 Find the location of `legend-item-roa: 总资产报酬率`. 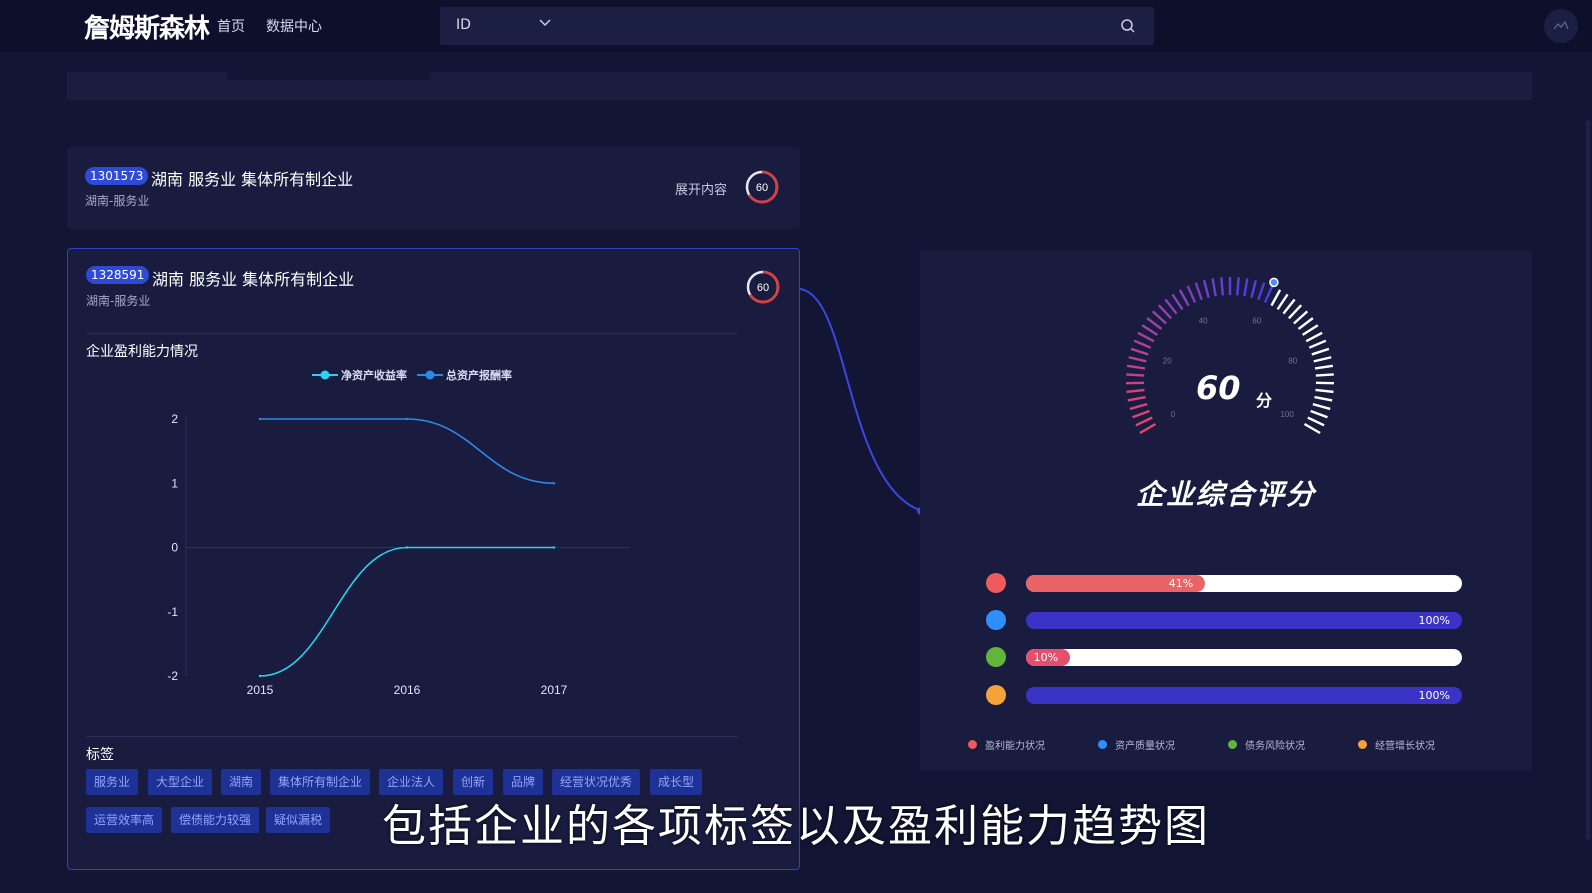

legend-item-roa: 总资产报酬率 is located at coordinates (479, 375).